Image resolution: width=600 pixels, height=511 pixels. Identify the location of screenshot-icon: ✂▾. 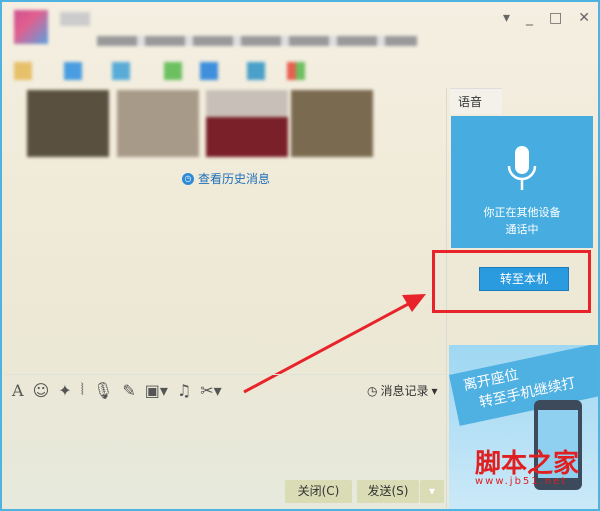
(210, 390).